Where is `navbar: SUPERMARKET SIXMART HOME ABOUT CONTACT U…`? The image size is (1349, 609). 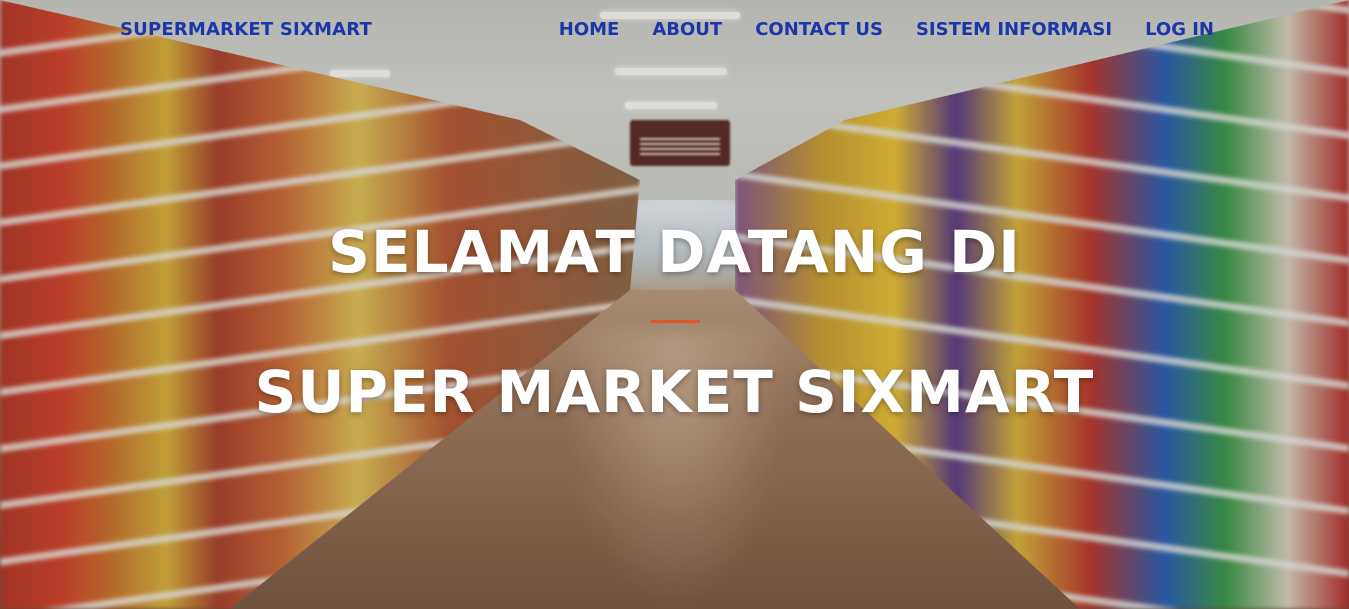 navbar: SUPERMARKET SIXMART HOME ABOUT CONTACT U… is located at coordinates (674, 31).